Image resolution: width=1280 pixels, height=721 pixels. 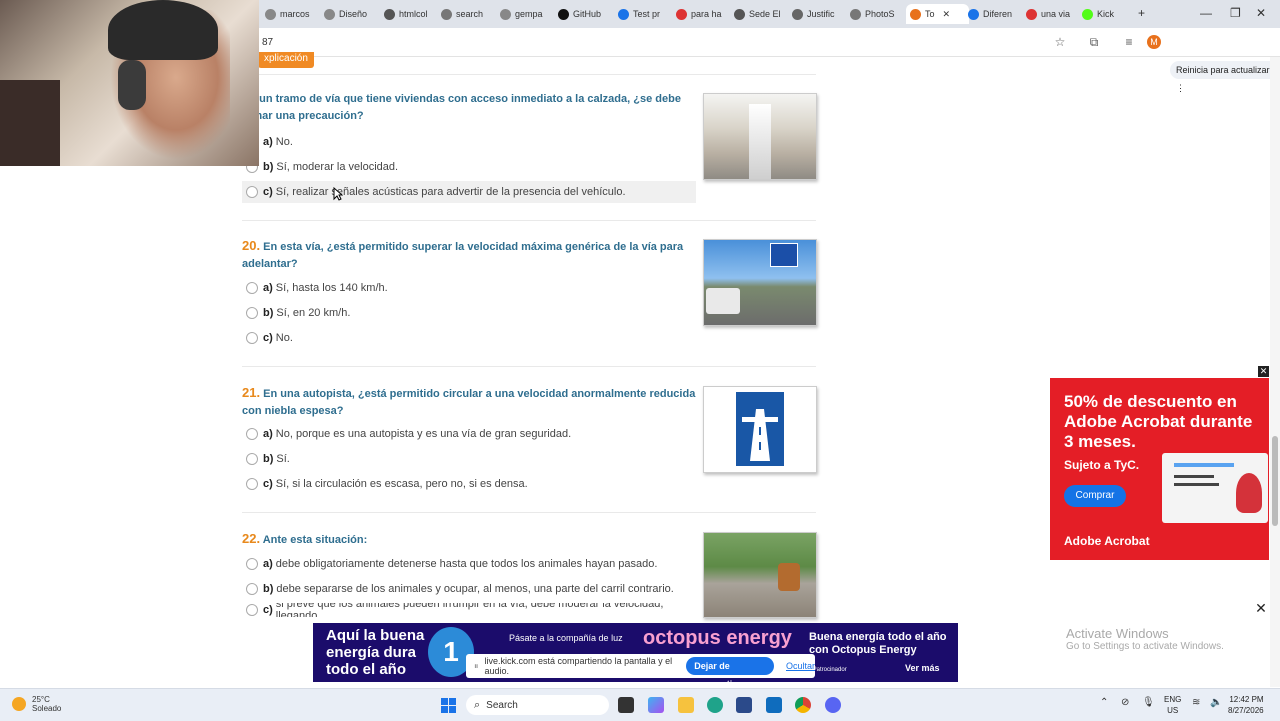 I want to click on browser-tab: una via, so click(x=1052, y=14).